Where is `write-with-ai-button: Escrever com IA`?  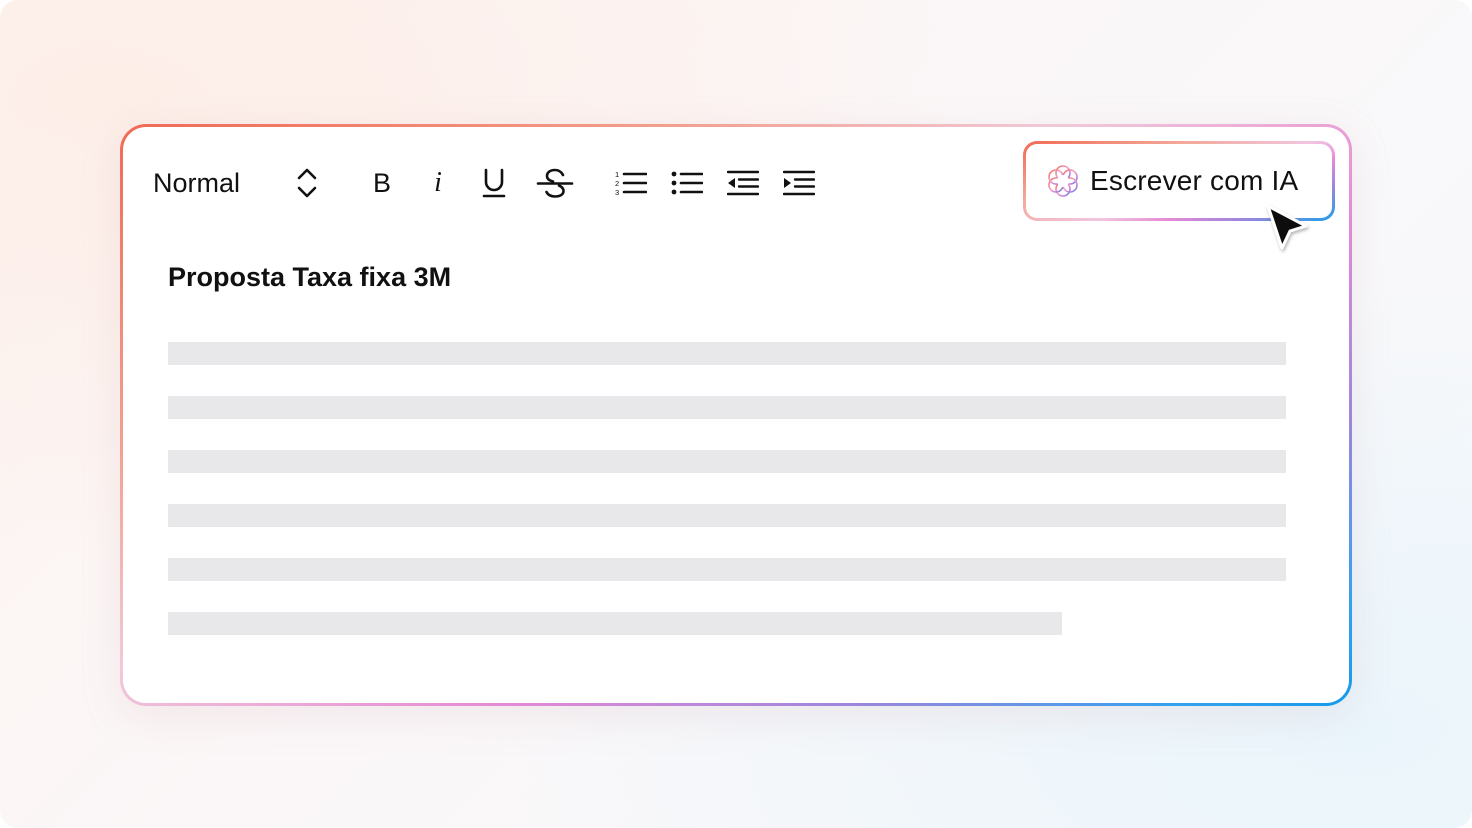
write-with-ai-button: Escrever com IA is located at coordinates (1179, 181).